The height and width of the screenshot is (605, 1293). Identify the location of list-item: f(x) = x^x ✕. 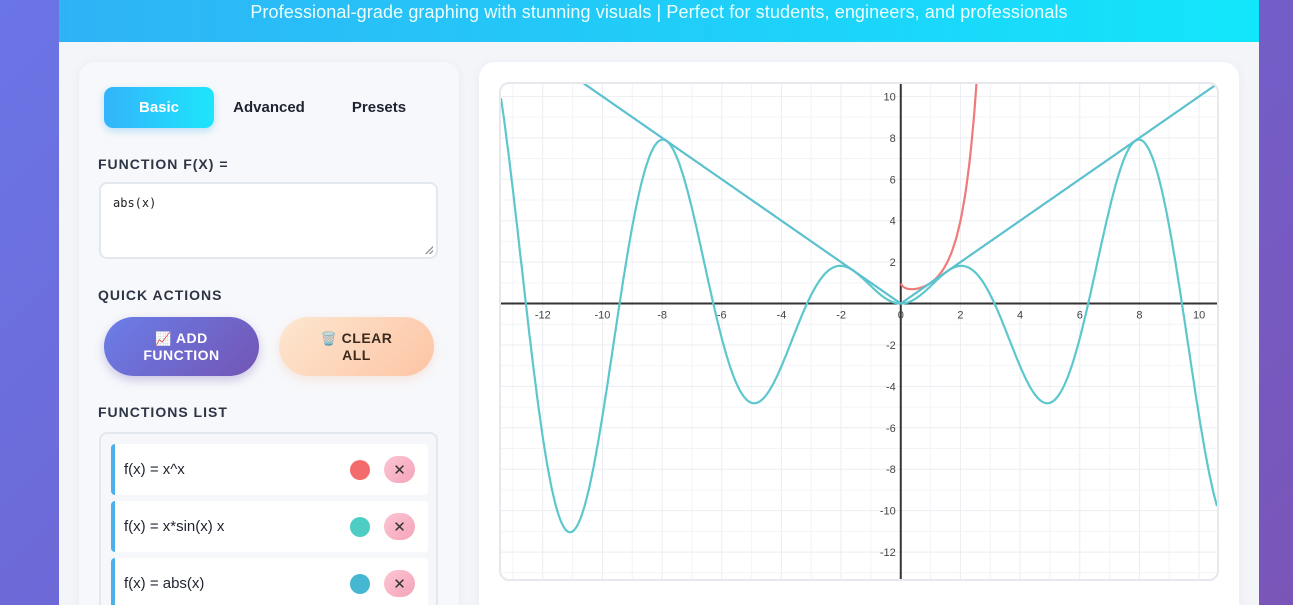
(269, 469).